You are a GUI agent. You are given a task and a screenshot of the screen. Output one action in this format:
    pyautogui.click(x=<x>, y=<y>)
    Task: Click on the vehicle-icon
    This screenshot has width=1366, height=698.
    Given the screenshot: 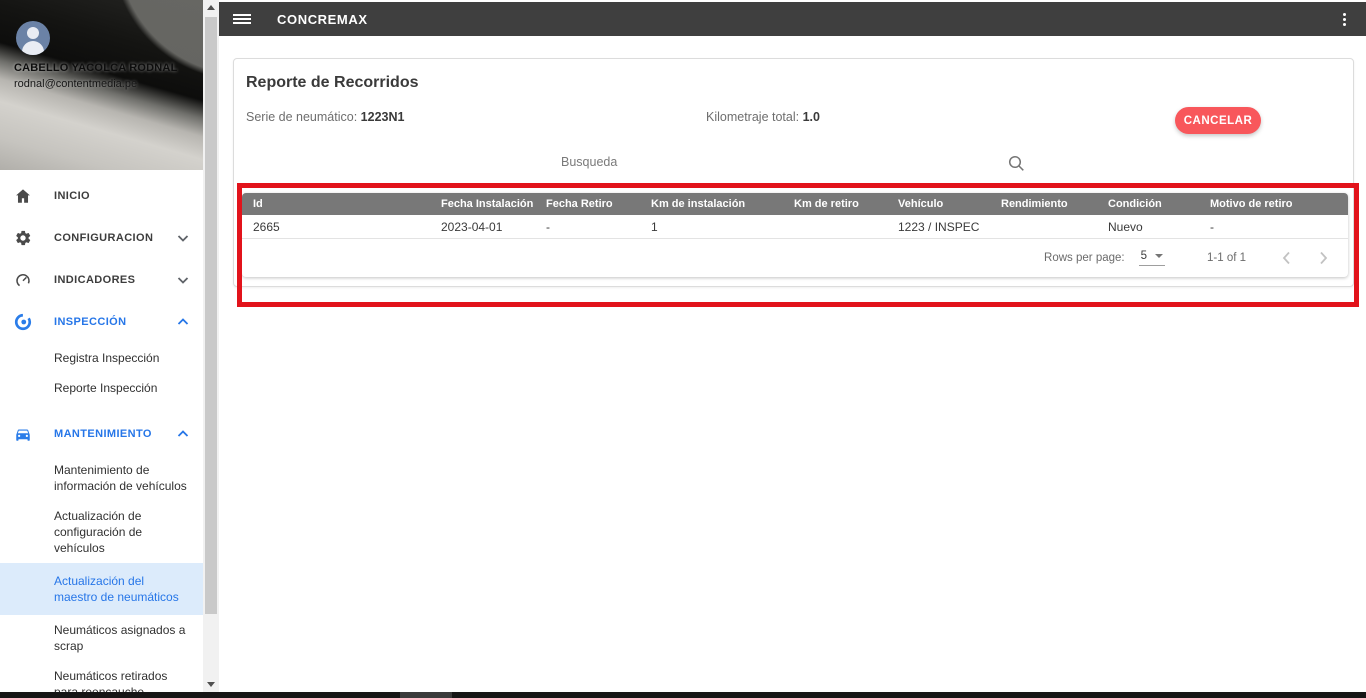 What is the action you would take?
    pyautogui.click(x=26, y=434)
    